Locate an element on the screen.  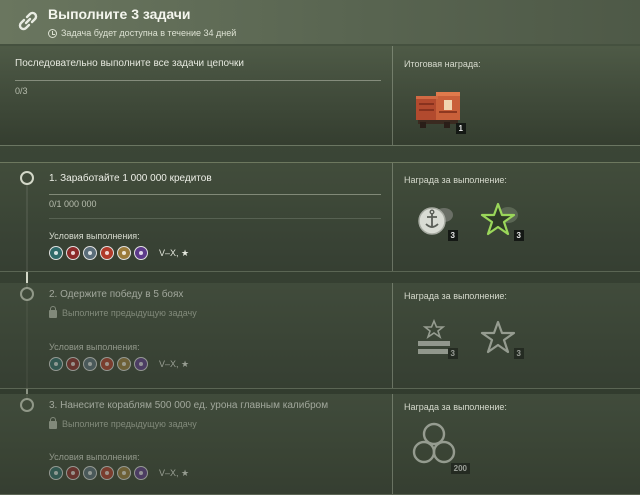
reward-count: 200 is located at coordinates (460, 468).